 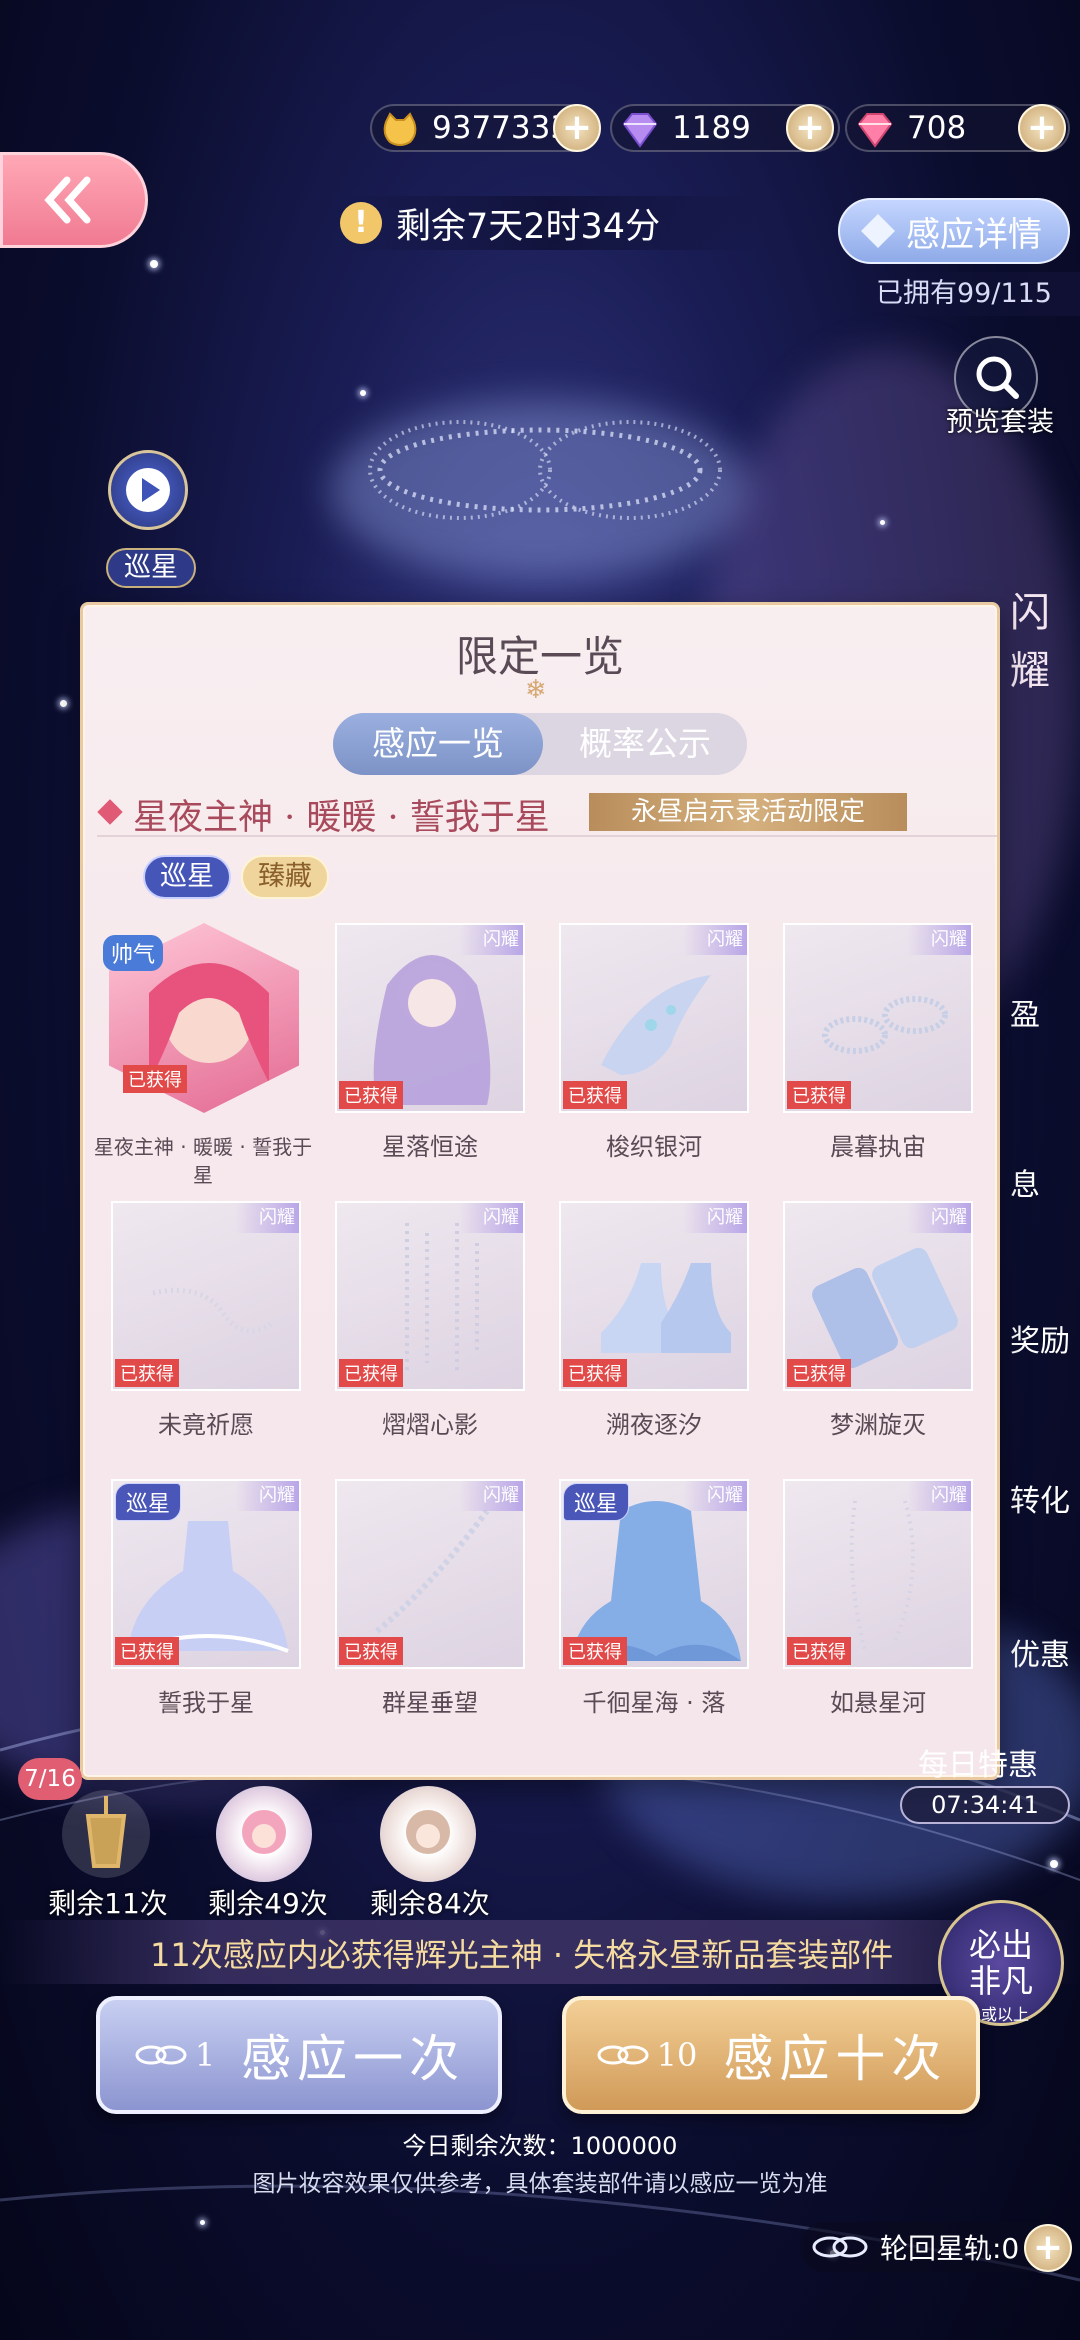 What do you see at coordinates (268, 1903) in the screenshot?
I see `reward-remaining: 剩余49次` at bounding box center [268, 1903].